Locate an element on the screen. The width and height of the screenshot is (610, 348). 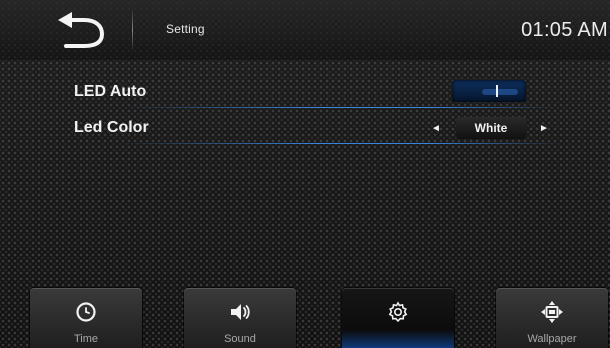
header-divider is located at coordinates (132, 30).